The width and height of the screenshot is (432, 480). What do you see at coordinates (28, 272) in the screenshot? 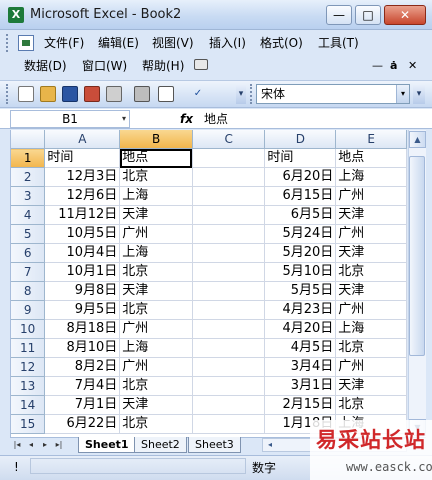
I see `row-header: 7` at bounding box center [28, 272].